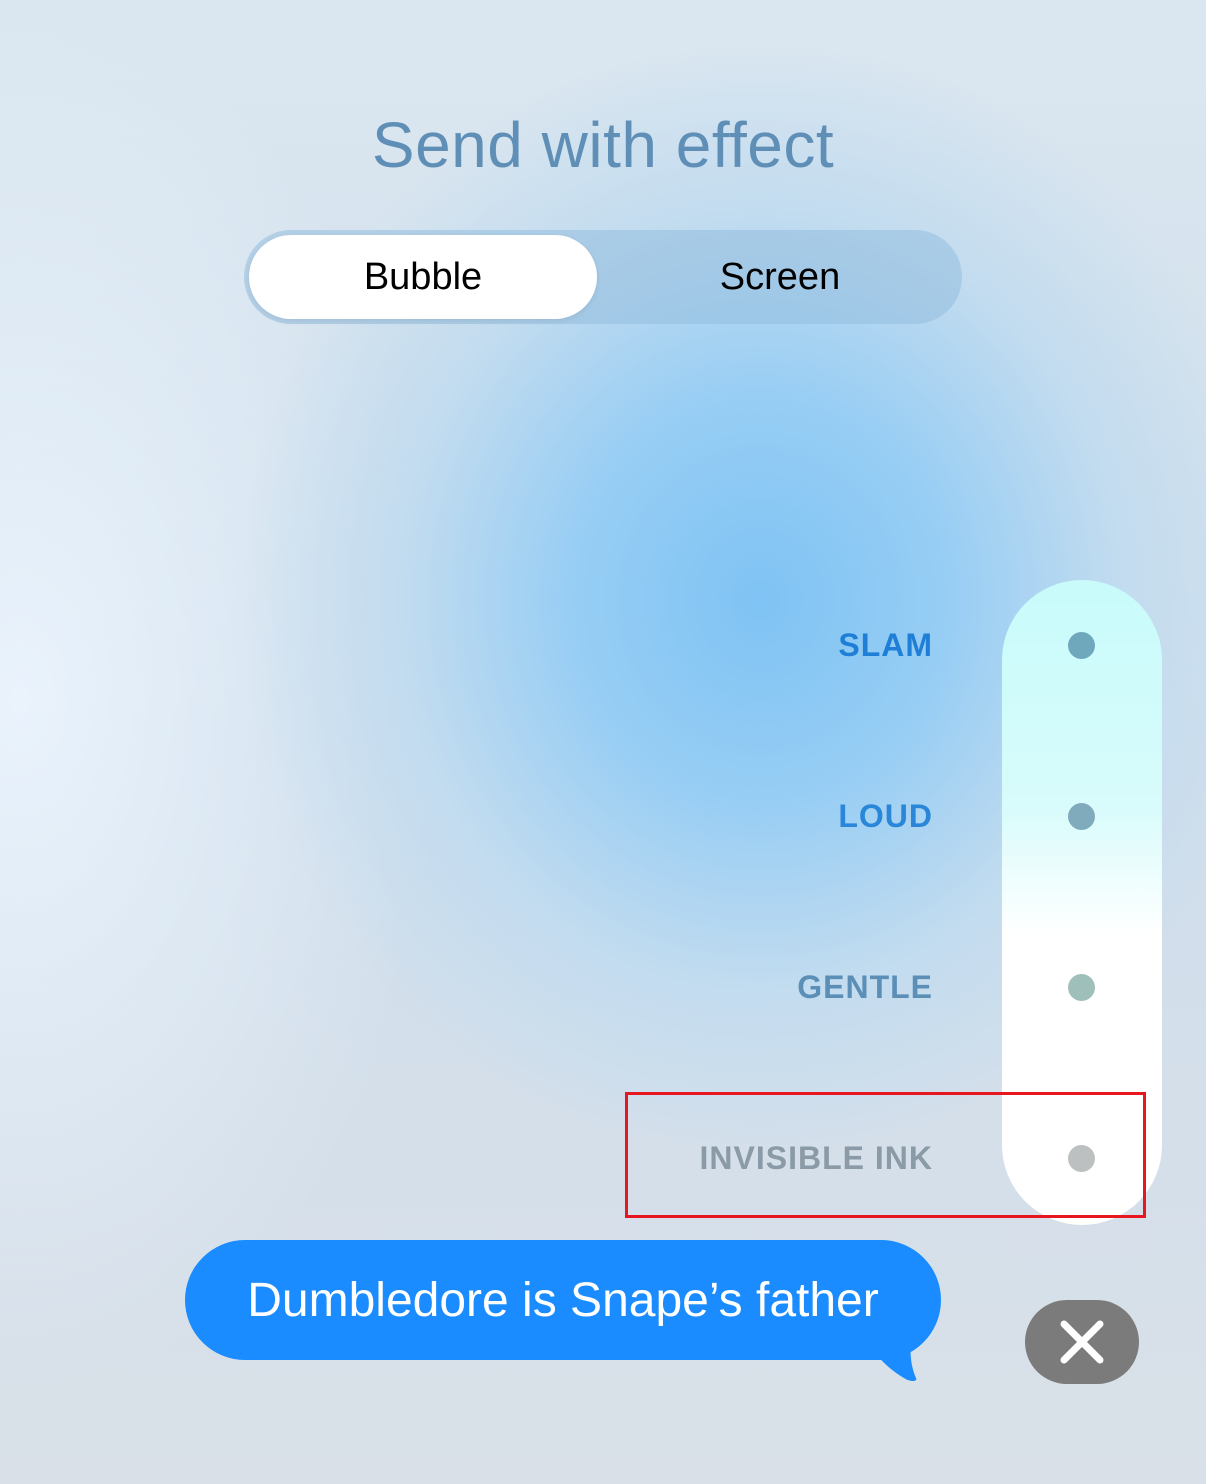 This screenshot has height=1484, width=1206. What do you see at coordinates (780, 277) in the screenshot?
I see `tab-screen: Screen` at bounding box center [780, 277].